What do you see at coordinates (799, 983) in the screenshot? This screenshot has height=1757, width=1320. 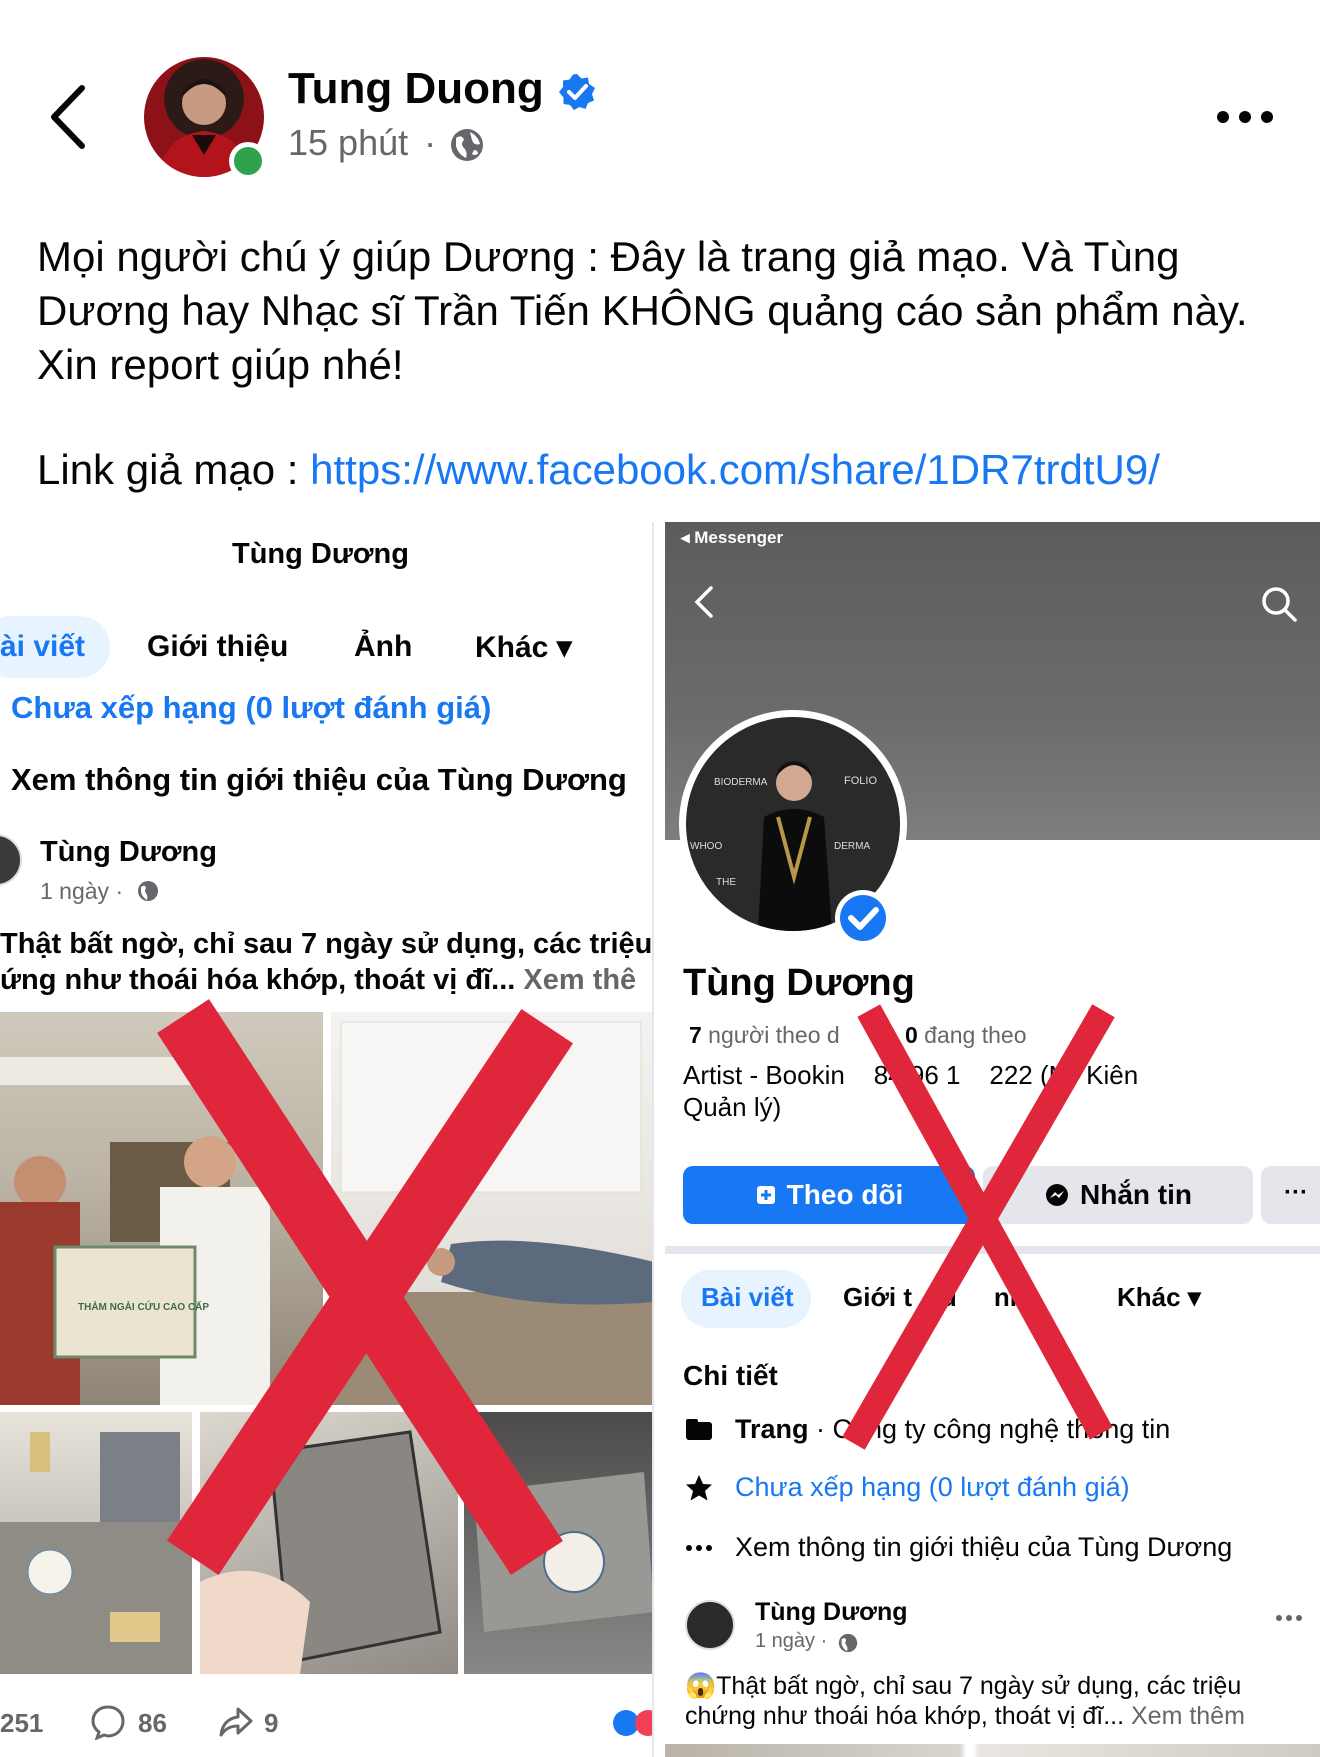 I see `right-profile-name: Tùng Dương` at bounding box center [799, 983].